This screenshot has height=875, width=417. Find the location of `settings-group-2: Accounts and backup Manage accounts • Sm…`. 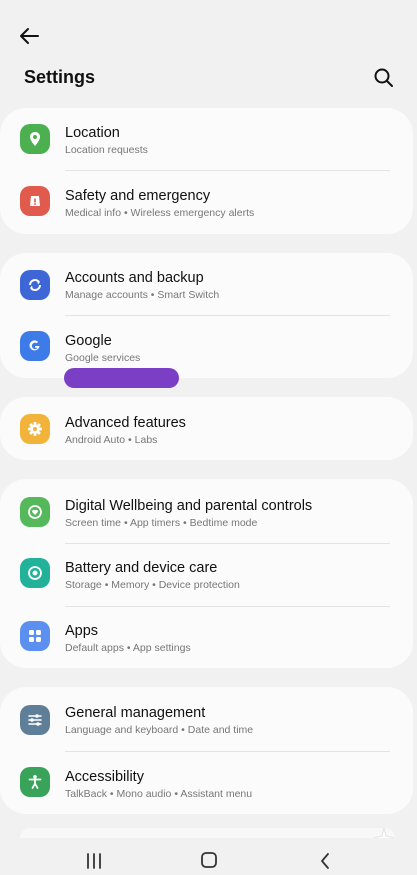

settings-group-2: Accounts and backup Manage accounts • Sm… is located at coordinates (206, 315).